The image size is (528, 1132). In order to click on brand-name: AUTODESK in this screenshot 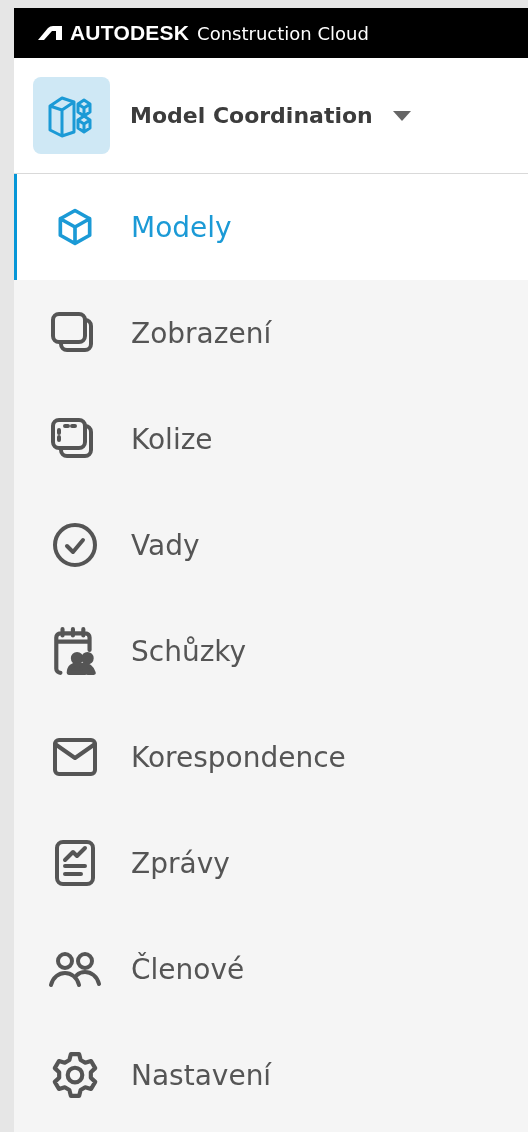, I will do `click(130, 33)`.